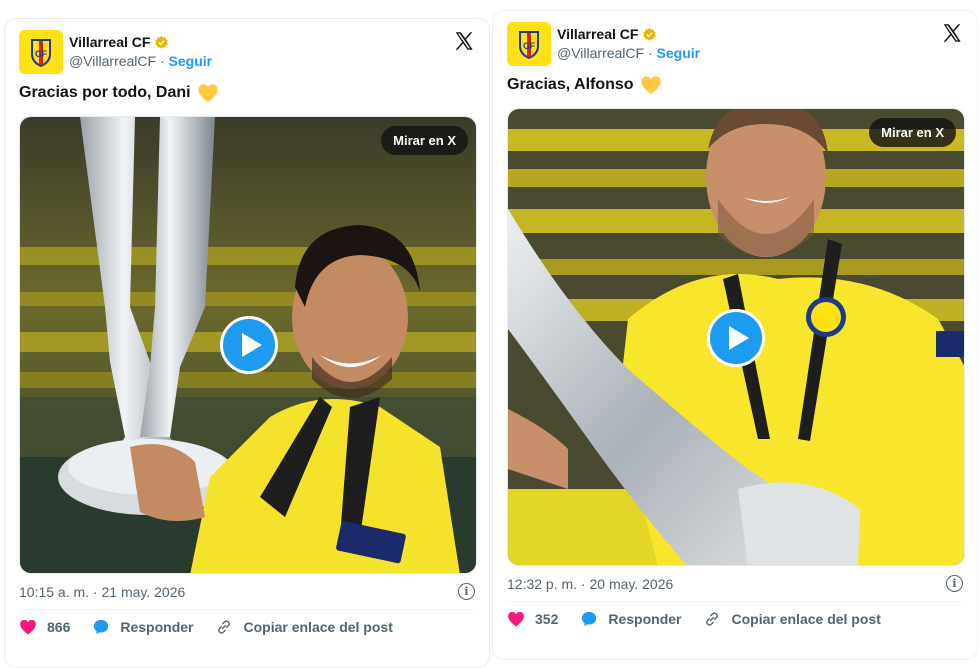 Image resolution: width=980 pixels, height=668 pixels. Describe the element at coordinates (105, 92) in the screenshot. I see `post-text-content: Gracias por todo, Dani` at that location.